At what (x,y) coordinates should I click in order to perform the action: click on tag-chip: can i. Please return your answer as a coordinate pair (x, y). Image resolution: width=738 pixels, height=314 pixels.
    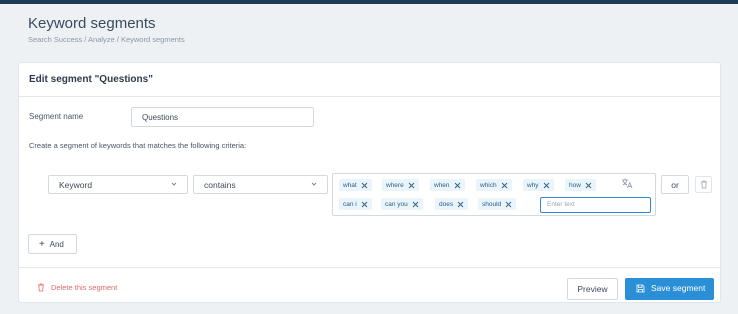
    Looking at the image, I should click on (355, 204).